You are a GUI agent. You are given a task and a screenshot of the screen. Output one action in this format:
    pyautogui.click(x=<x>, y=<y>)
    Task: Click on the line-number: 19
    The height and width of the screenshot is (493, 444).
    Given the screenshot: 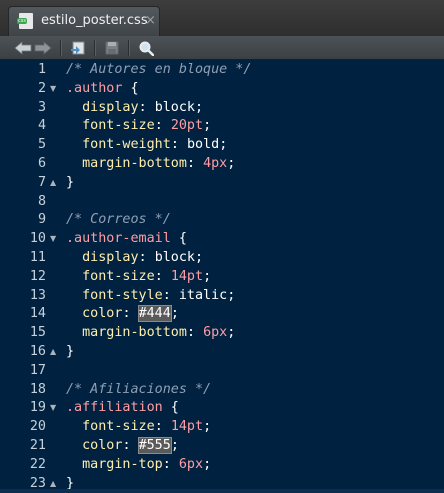 What is the action you would take?
    pyautogui.click(x=37, y=408)
    